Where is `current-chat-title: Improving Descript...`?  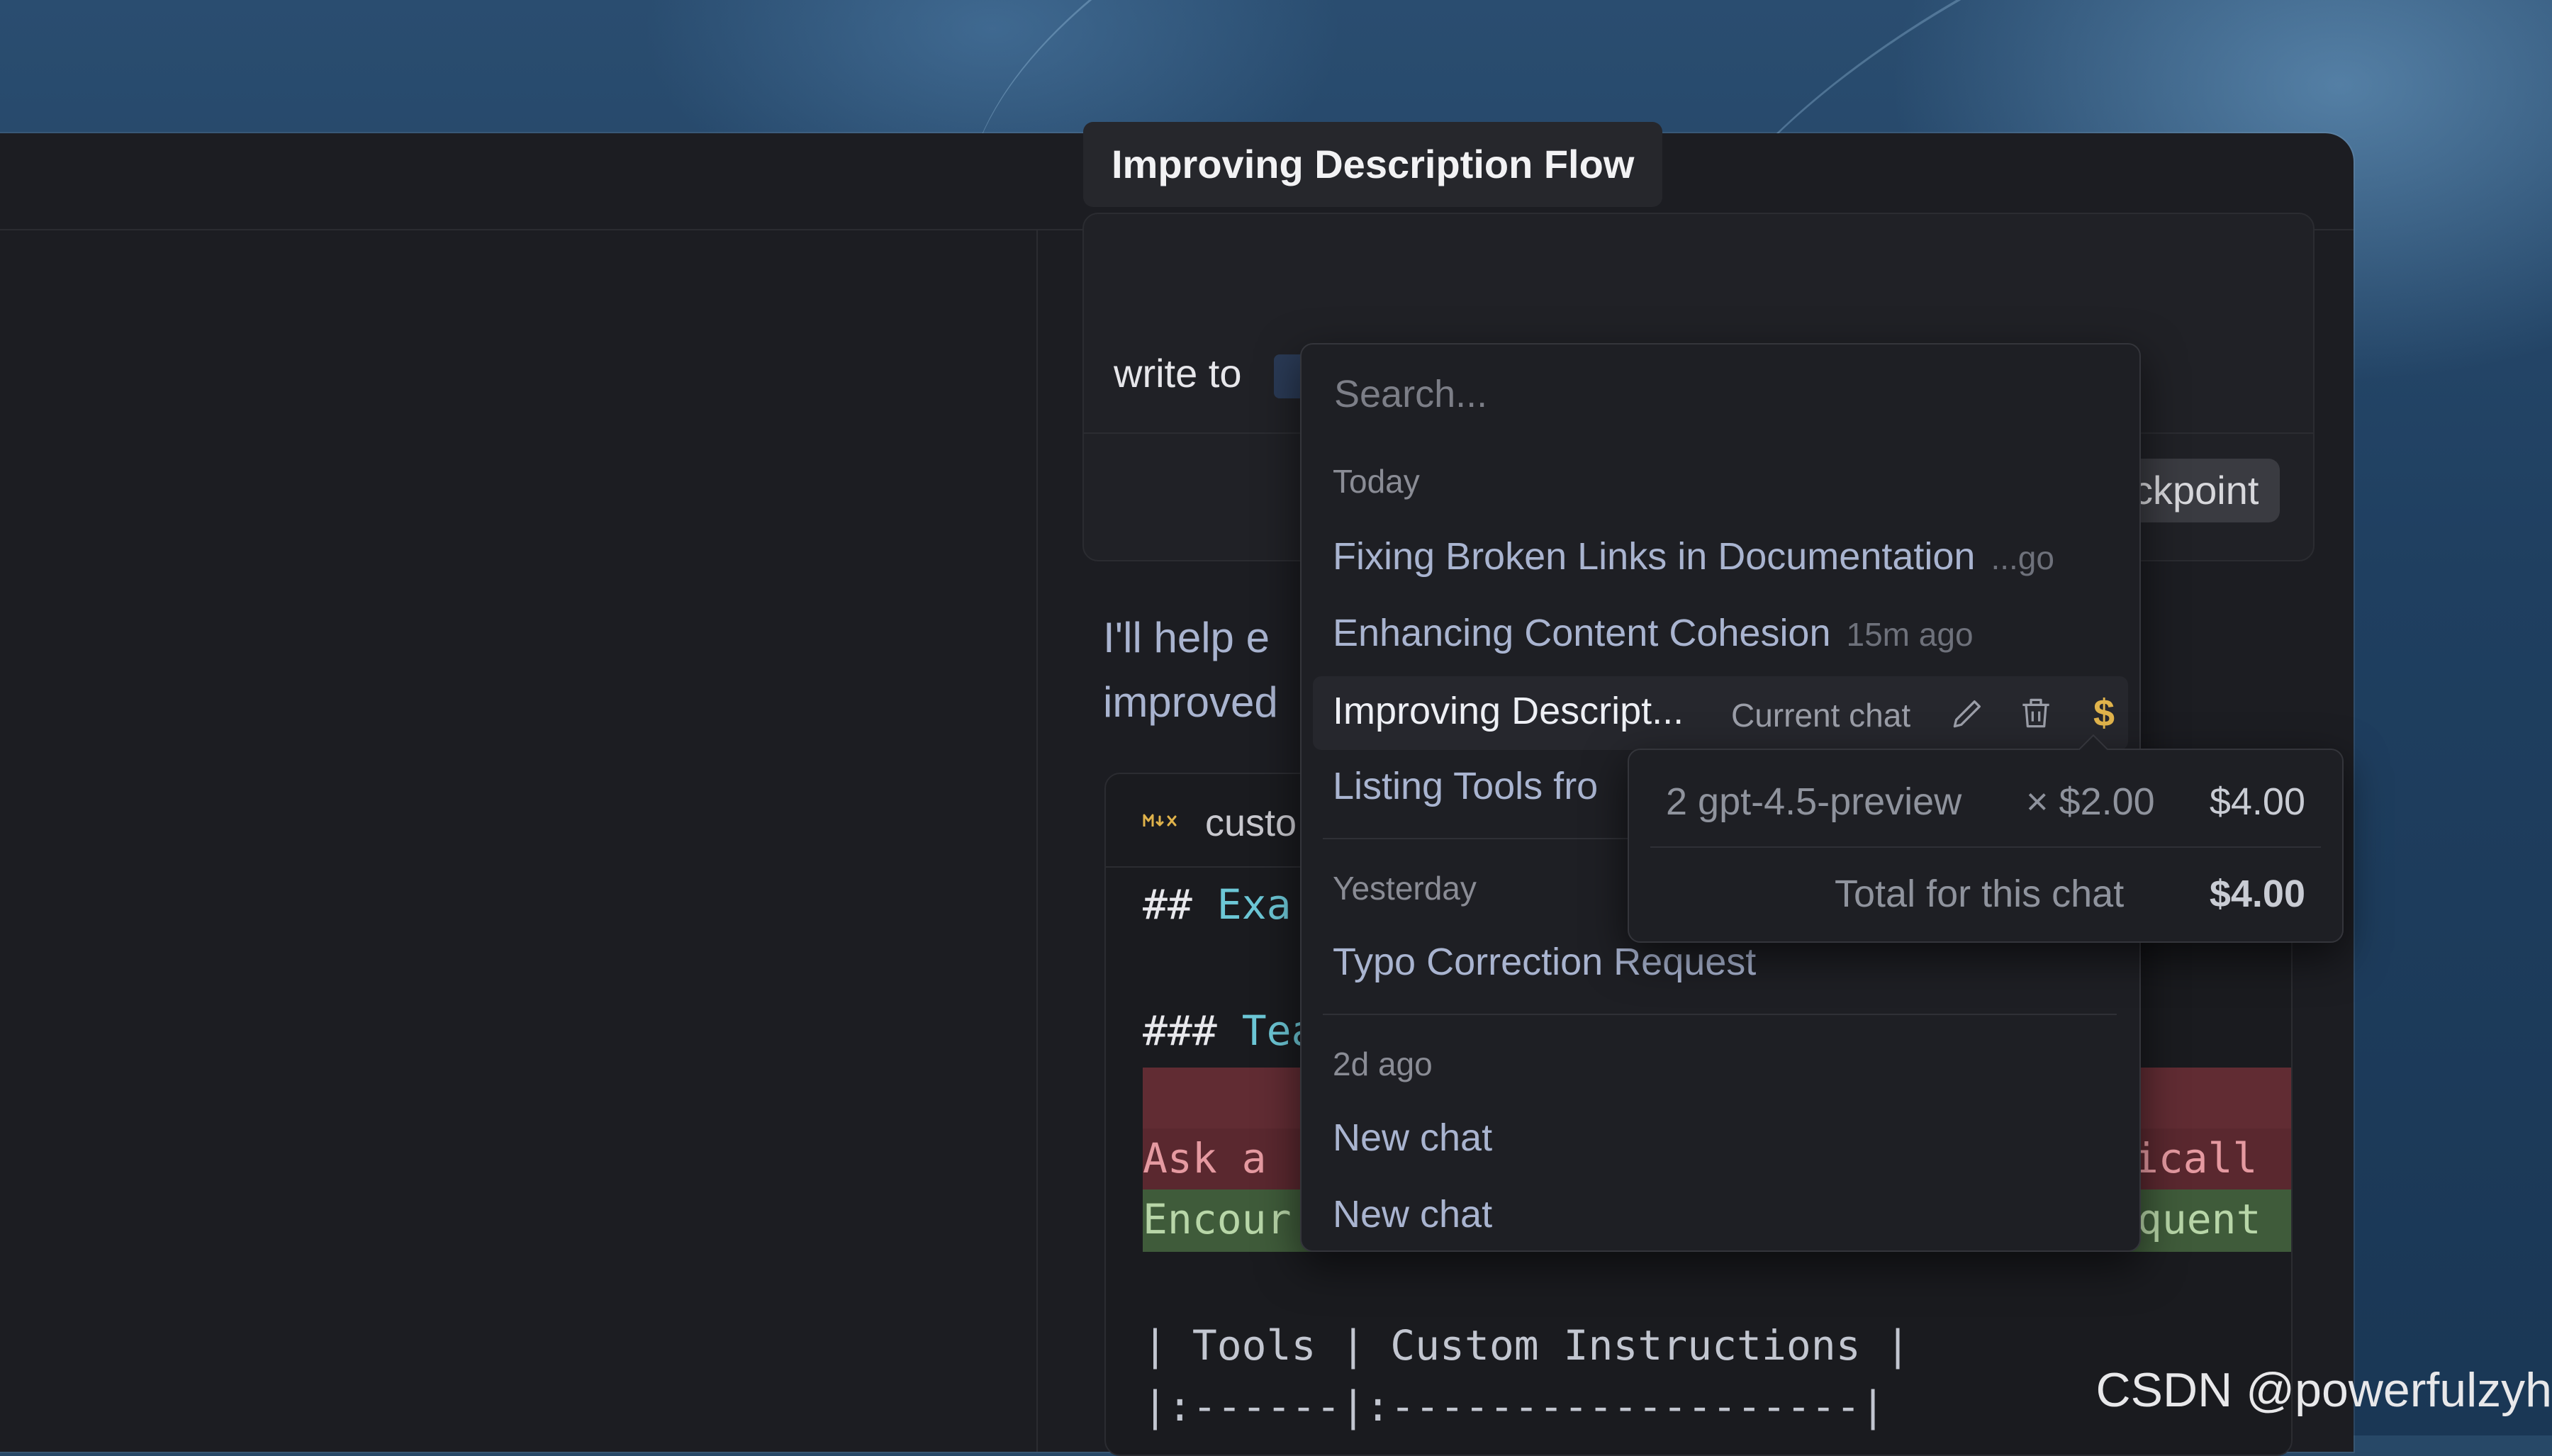
current-chat-title: Improving Descript... is located at coordinates (1508, 711).